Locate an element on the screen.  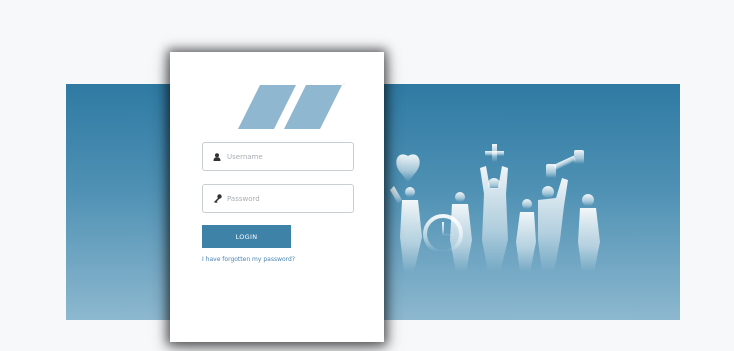
login-button: LOGIN is located at coordinates (246, 236).